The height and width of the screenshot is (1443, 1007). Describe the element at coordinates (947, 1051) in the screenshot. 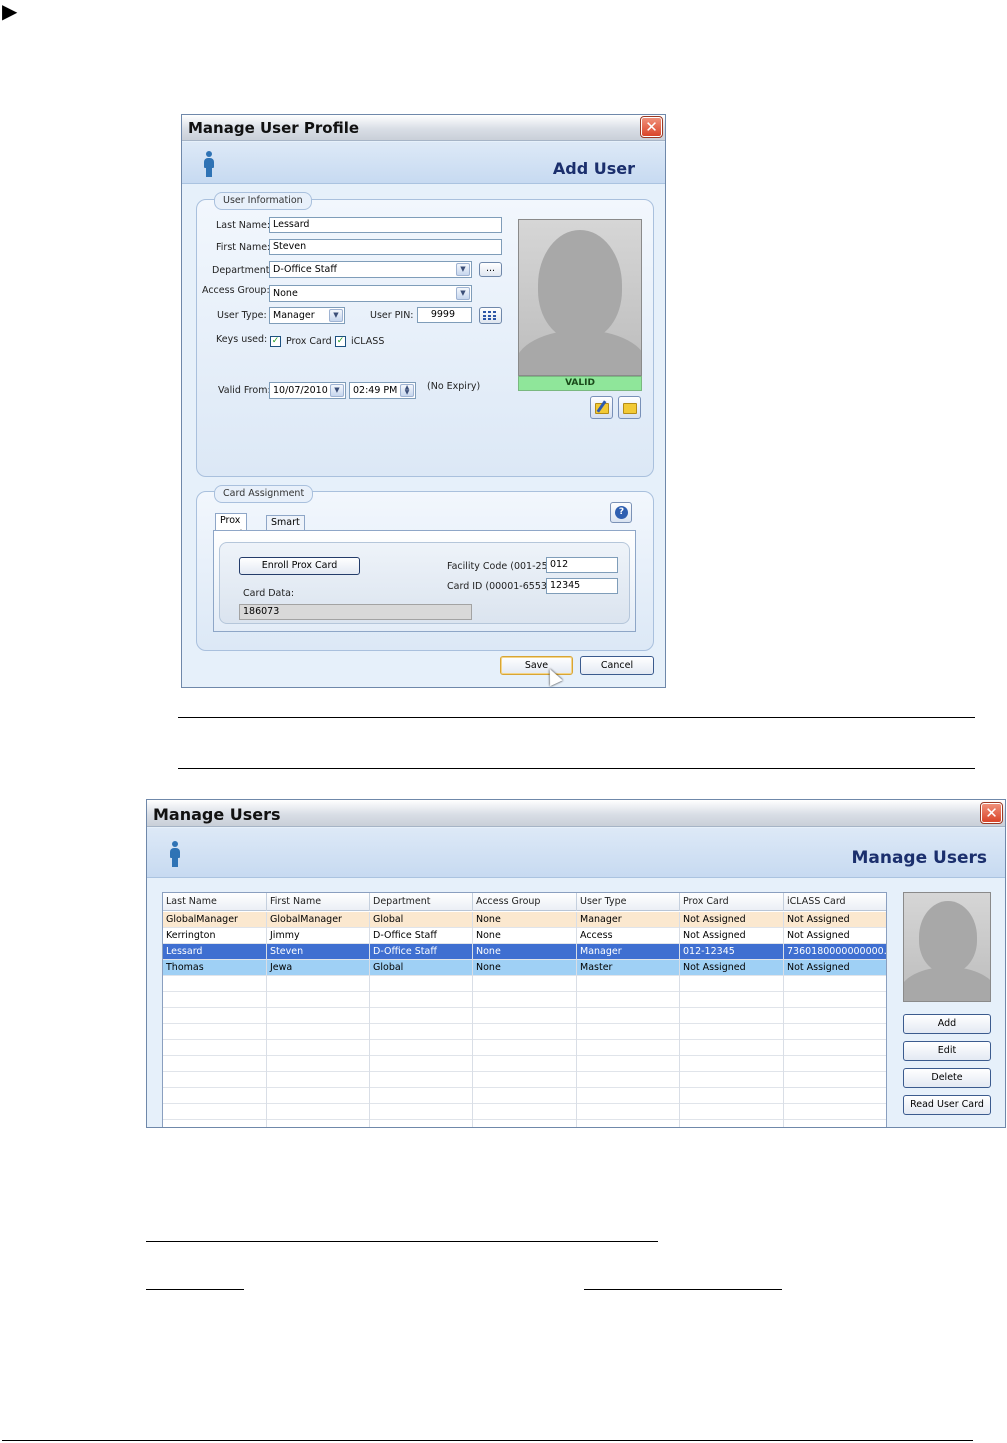

I see `edit-user-button: Edit` at that location.